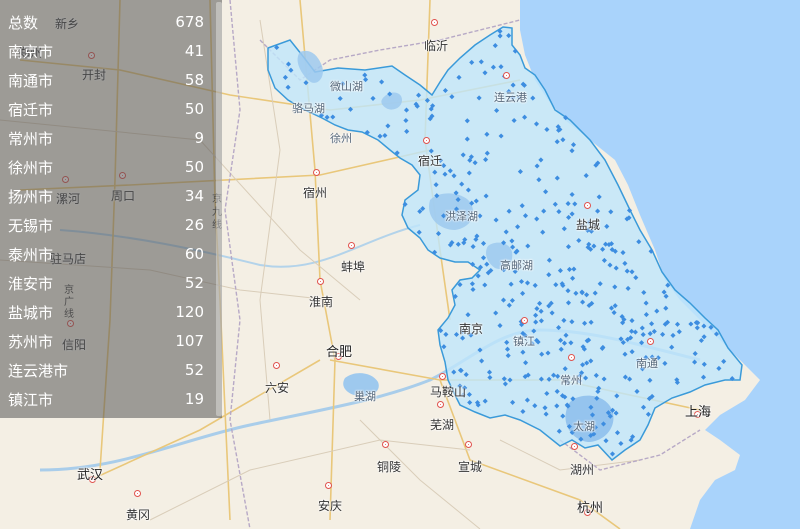 The width and height of the screenshot is (800, 529). I want to click on city-label: 铜陵, so click(389, 467).